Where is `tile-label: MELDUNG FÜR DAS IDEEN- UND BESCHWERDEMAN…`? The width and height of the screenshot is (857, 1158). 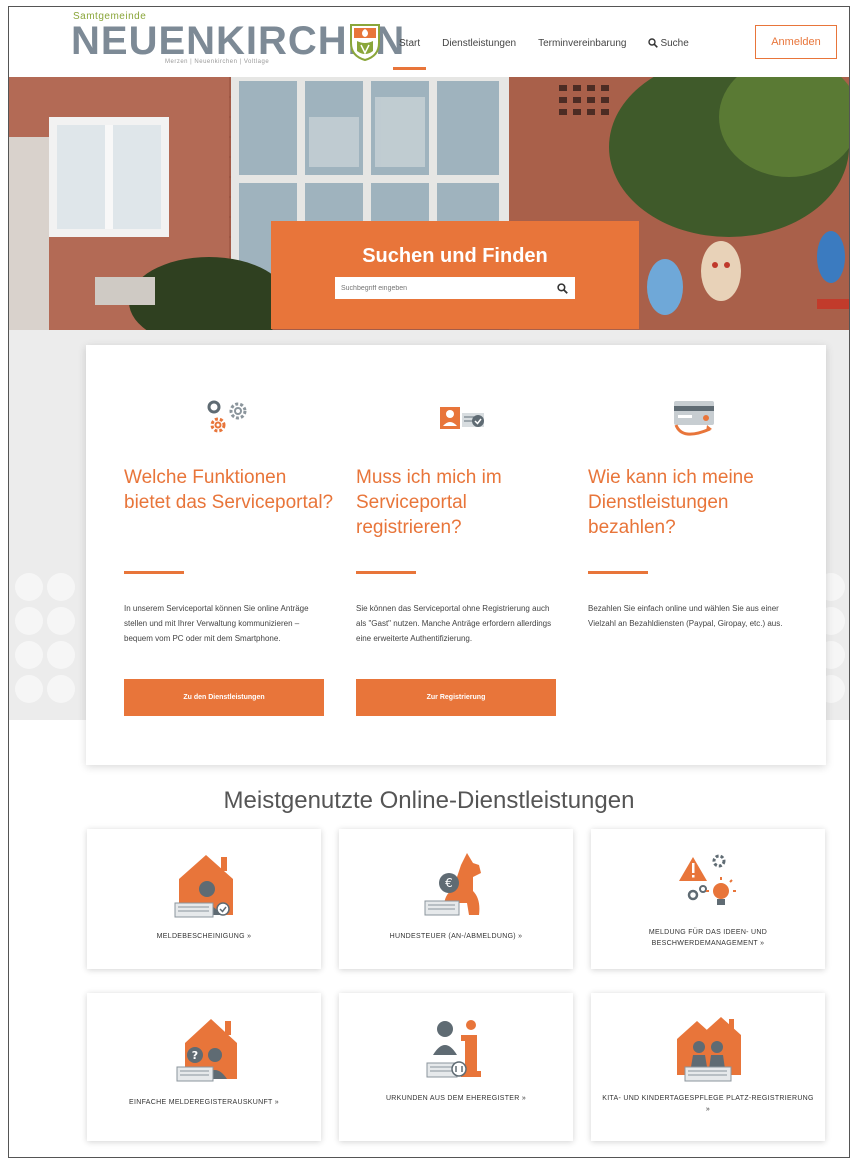
tile-label: MELDUNG FÜR DAS IDEEN- UND BESCHWERDEMAN… is located at coordinates (708, 938).